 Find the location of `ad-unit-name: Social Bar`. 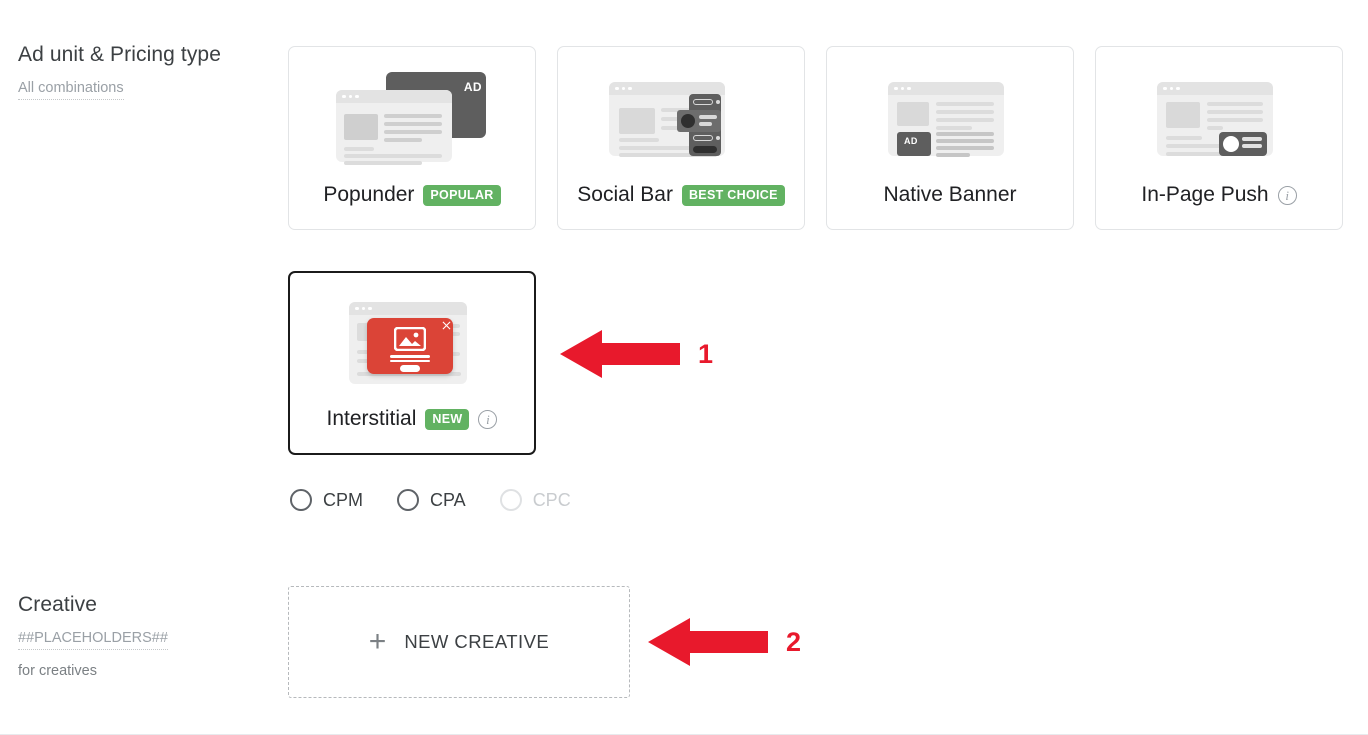

ad-unit-name: Social Bar is located at coordinates (625, 194).